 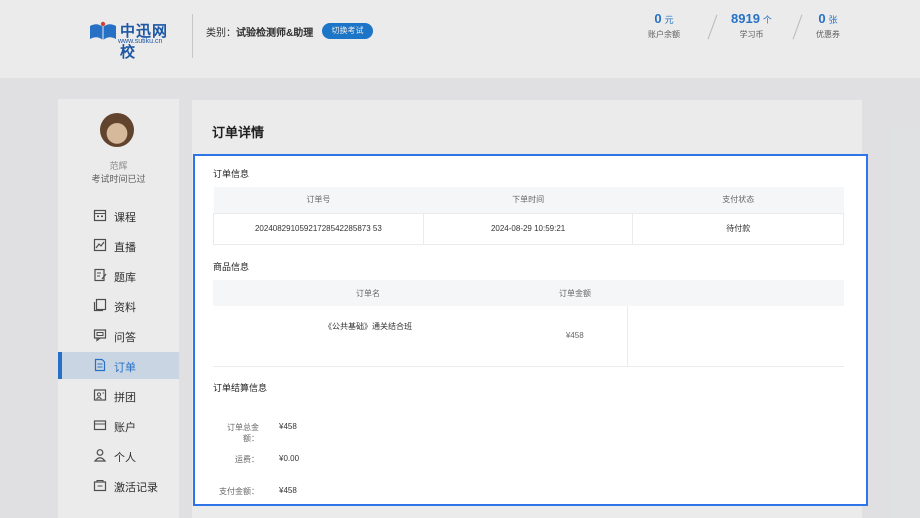 What do you see at coordinates (575, 336) in the screenshot?
I see `goods-price: ¥458` at bounding box center [575, 336].